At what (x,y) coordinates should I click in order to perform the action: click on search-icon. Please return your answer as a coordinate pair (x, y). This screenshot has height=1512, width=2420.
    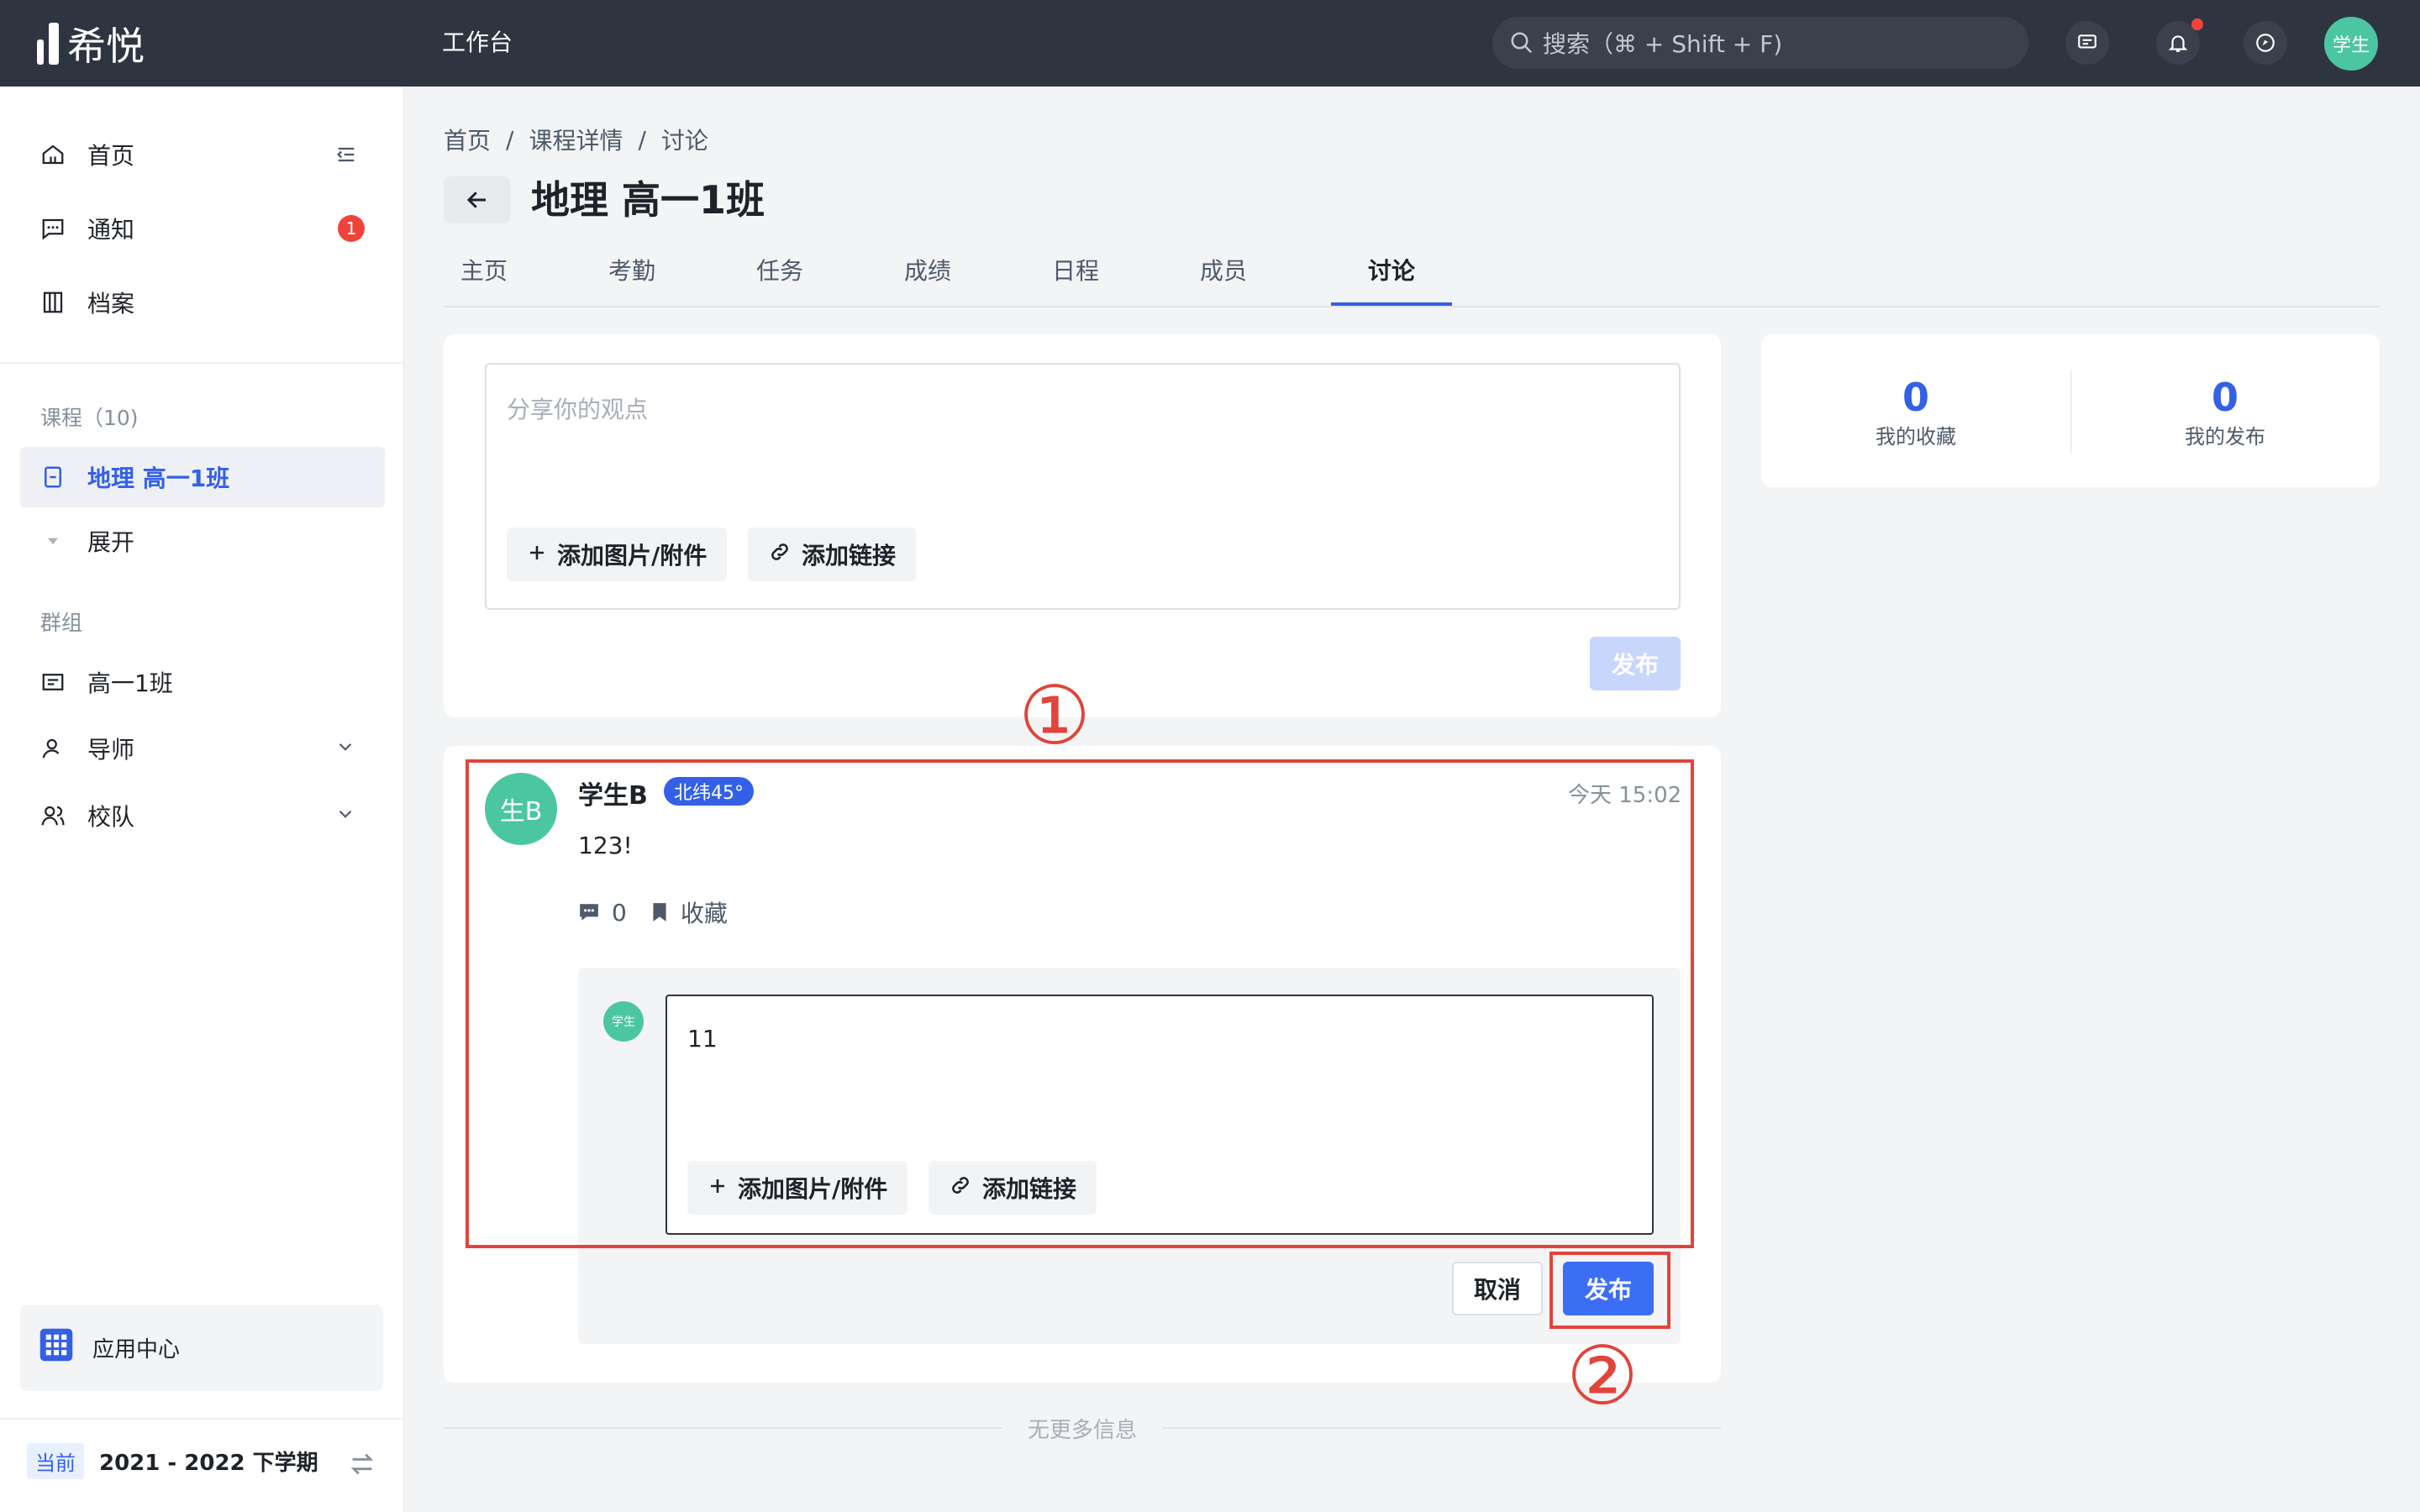
    Looking at the image, I should click on (1522, 43).